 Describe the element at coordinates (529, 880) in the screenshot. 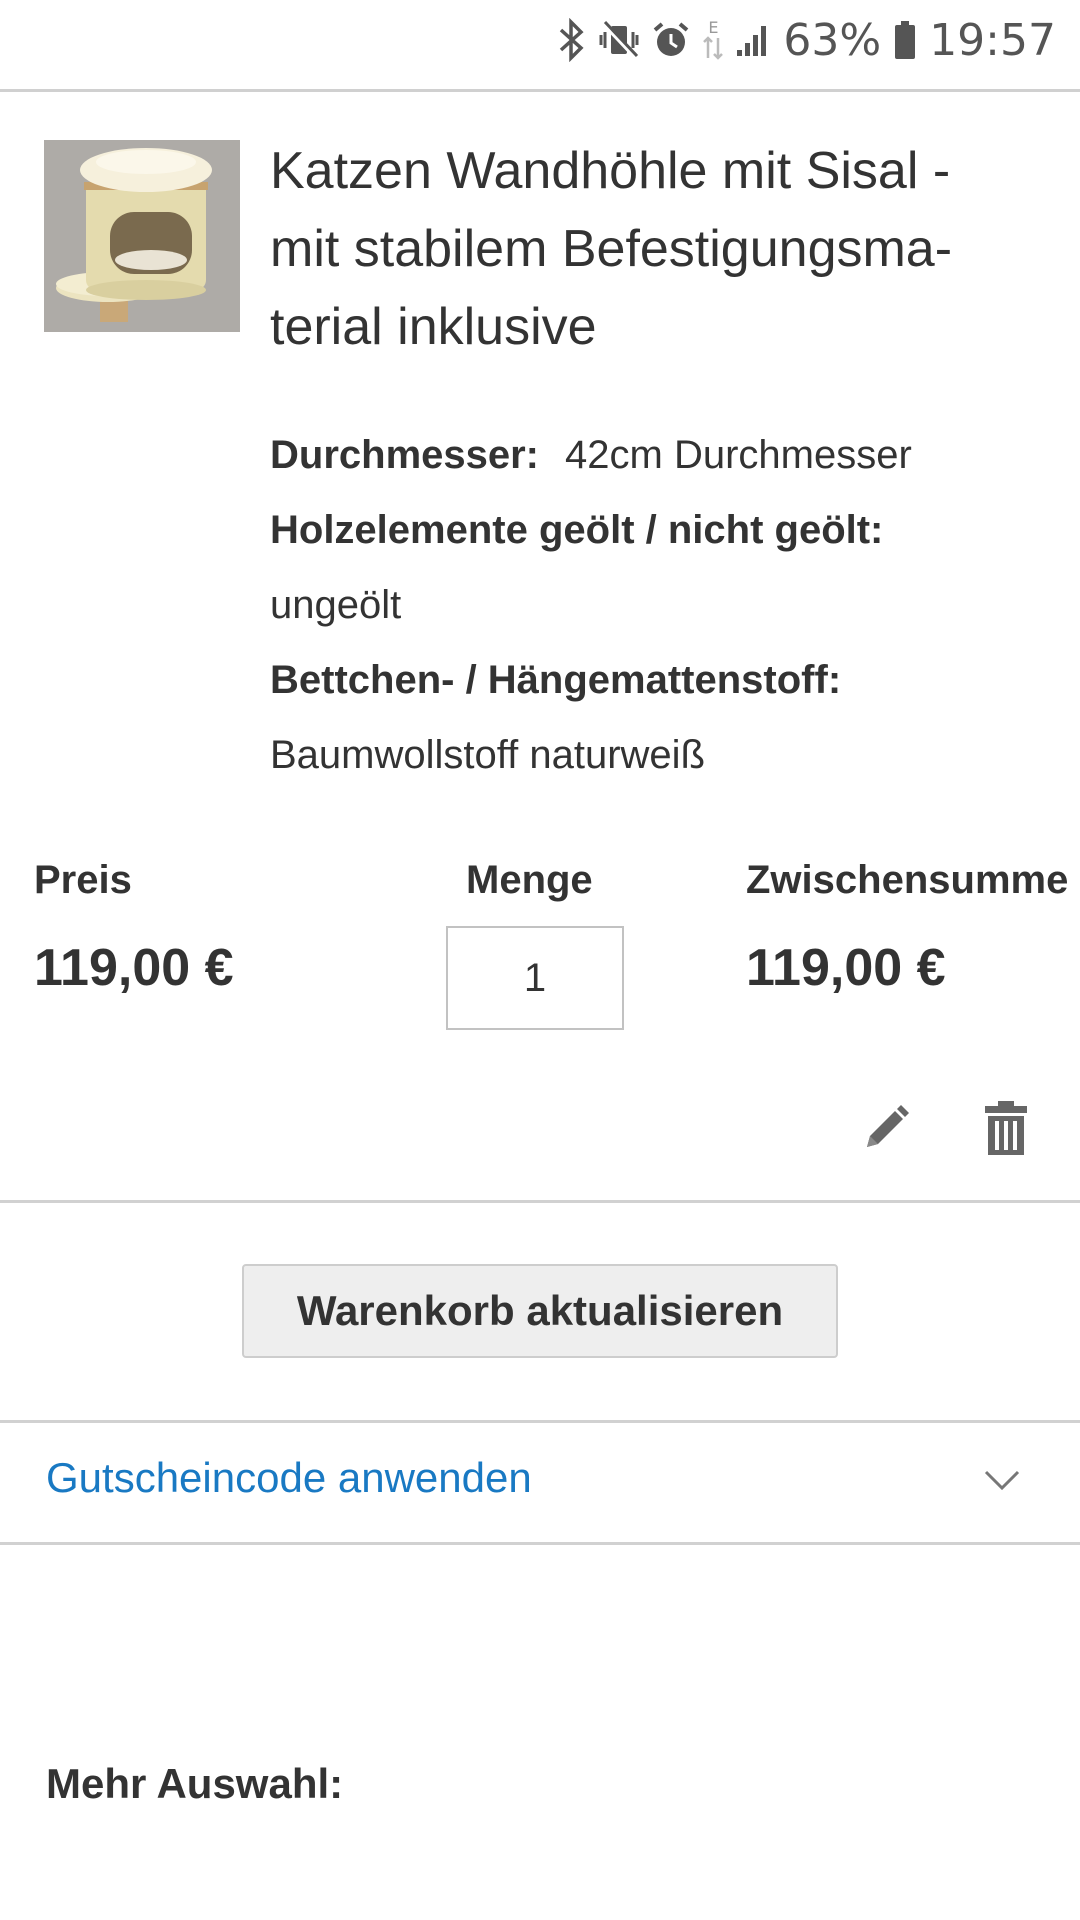

I see `qty-label: Menge` at that location.